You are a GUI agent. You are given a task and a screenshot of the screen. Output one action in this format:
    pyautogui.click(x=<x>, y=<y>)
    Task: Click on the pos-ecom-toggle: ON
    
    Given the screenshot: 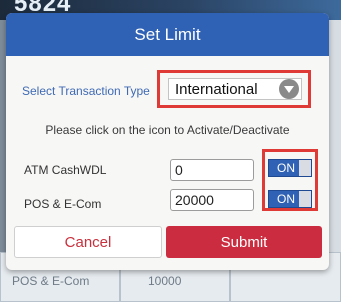 What is the action you would take?
    pyautogui.click(x=290, y=199)
    